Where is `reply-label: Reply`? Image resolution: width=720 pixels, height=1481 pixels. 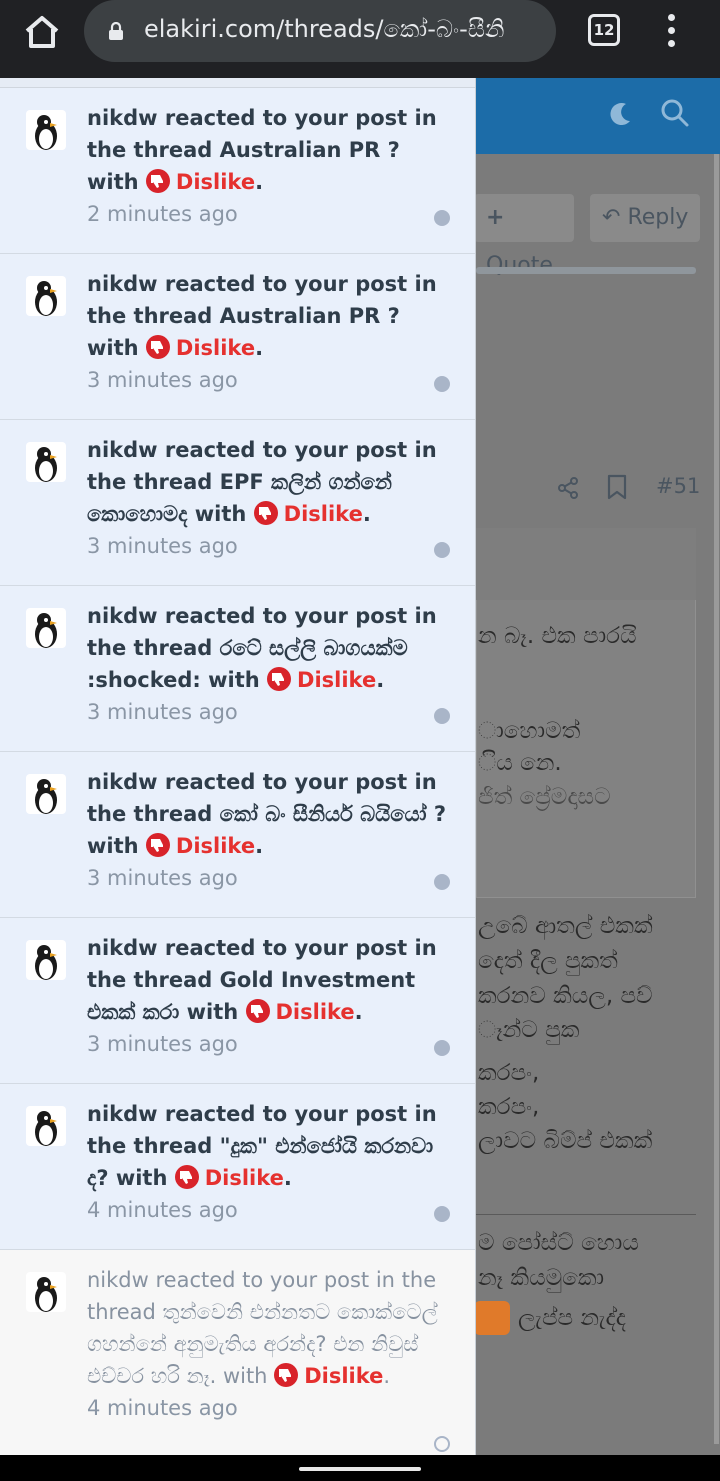 reply-label: Reply is located at coordinates (658, 217).